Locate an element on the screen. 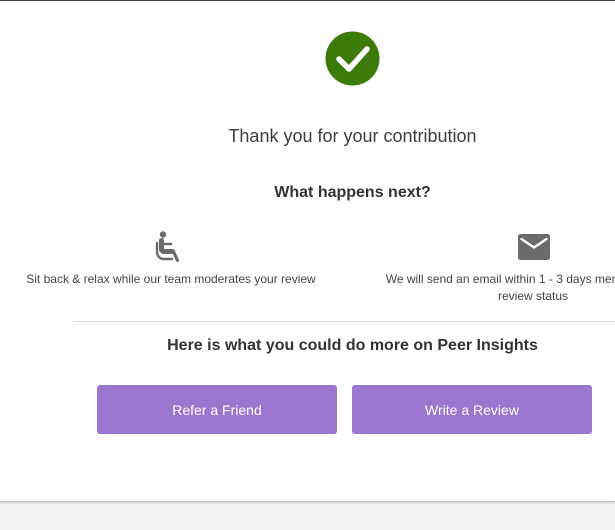 The width and height of the screenshot is (615, 530). email-icon is located at coordinates (534, 247).